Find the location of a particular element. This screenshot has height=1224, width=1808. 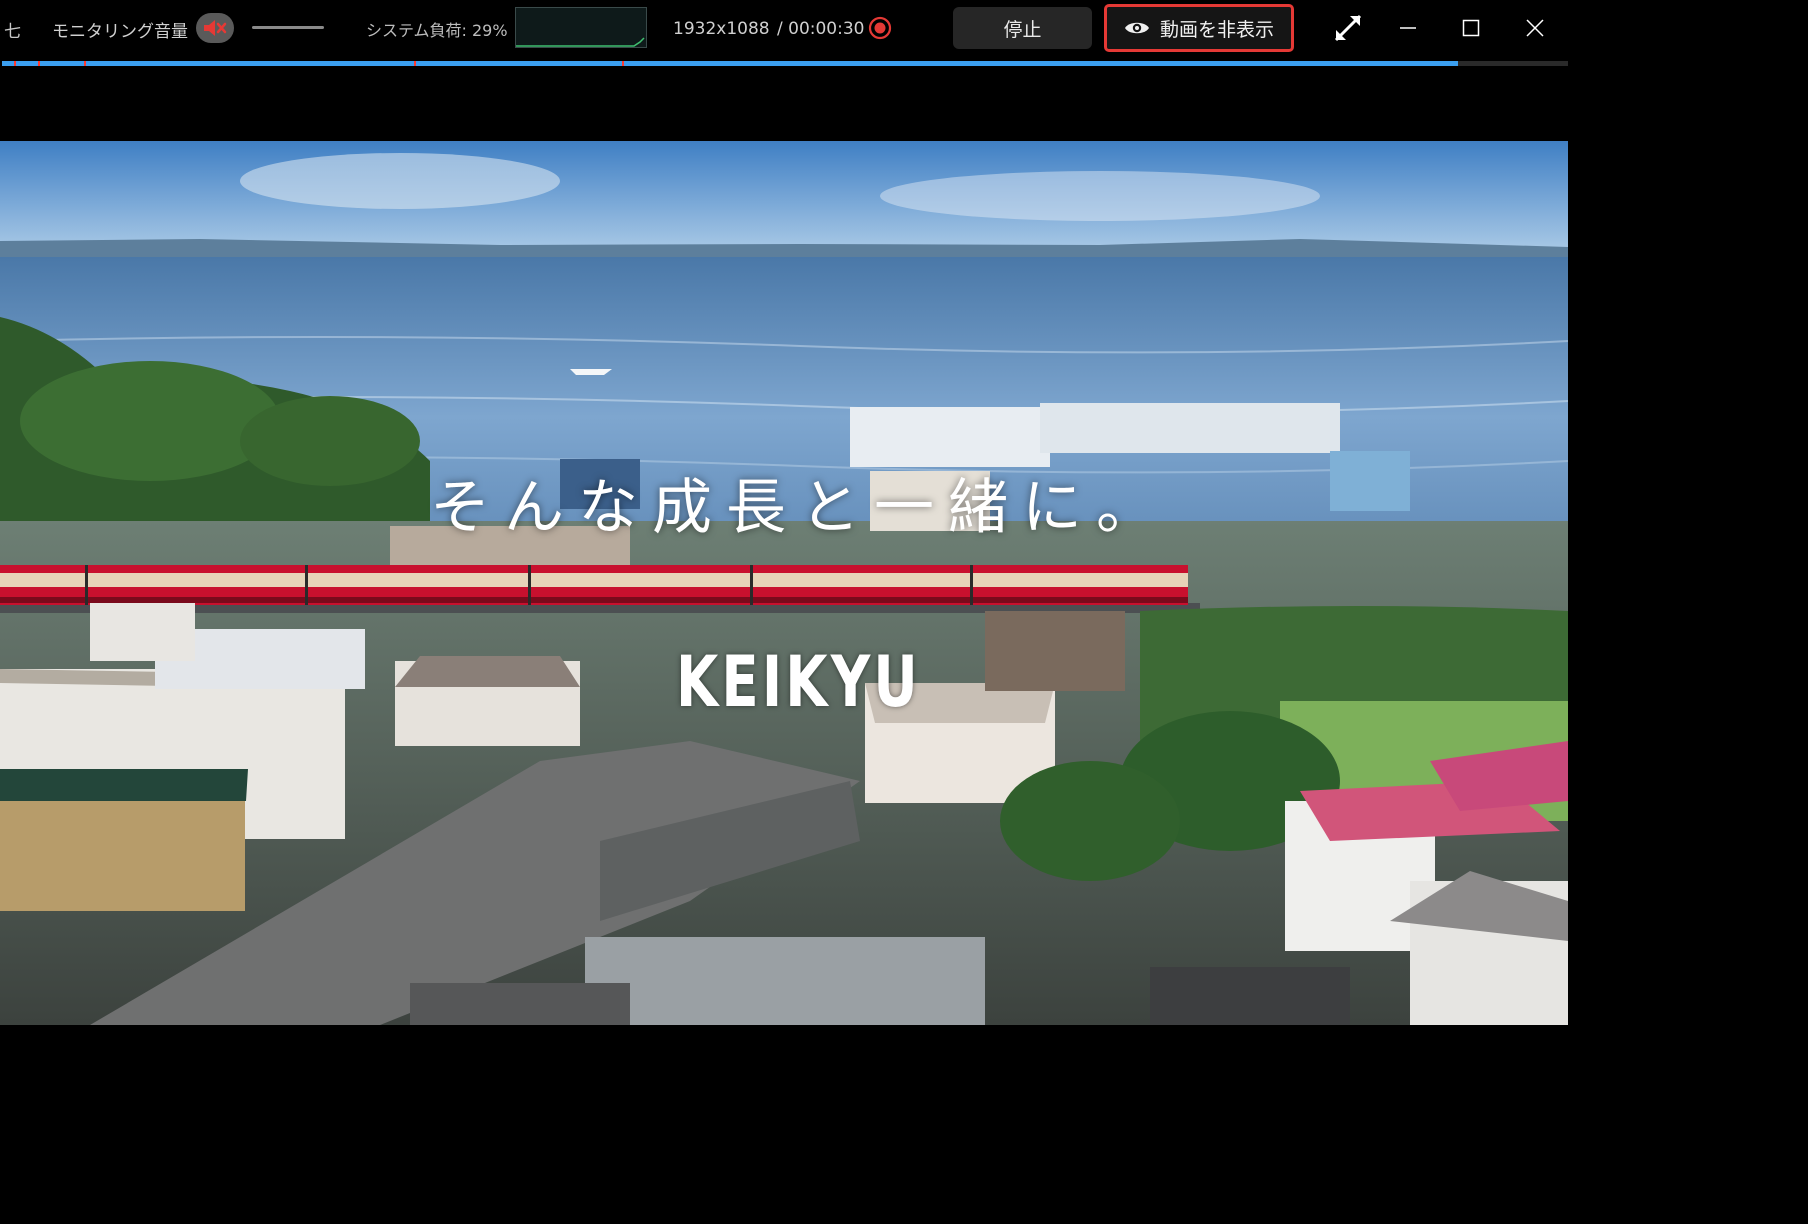

brand-logo-text: KEIKYU is located at coordinates (798, 682).